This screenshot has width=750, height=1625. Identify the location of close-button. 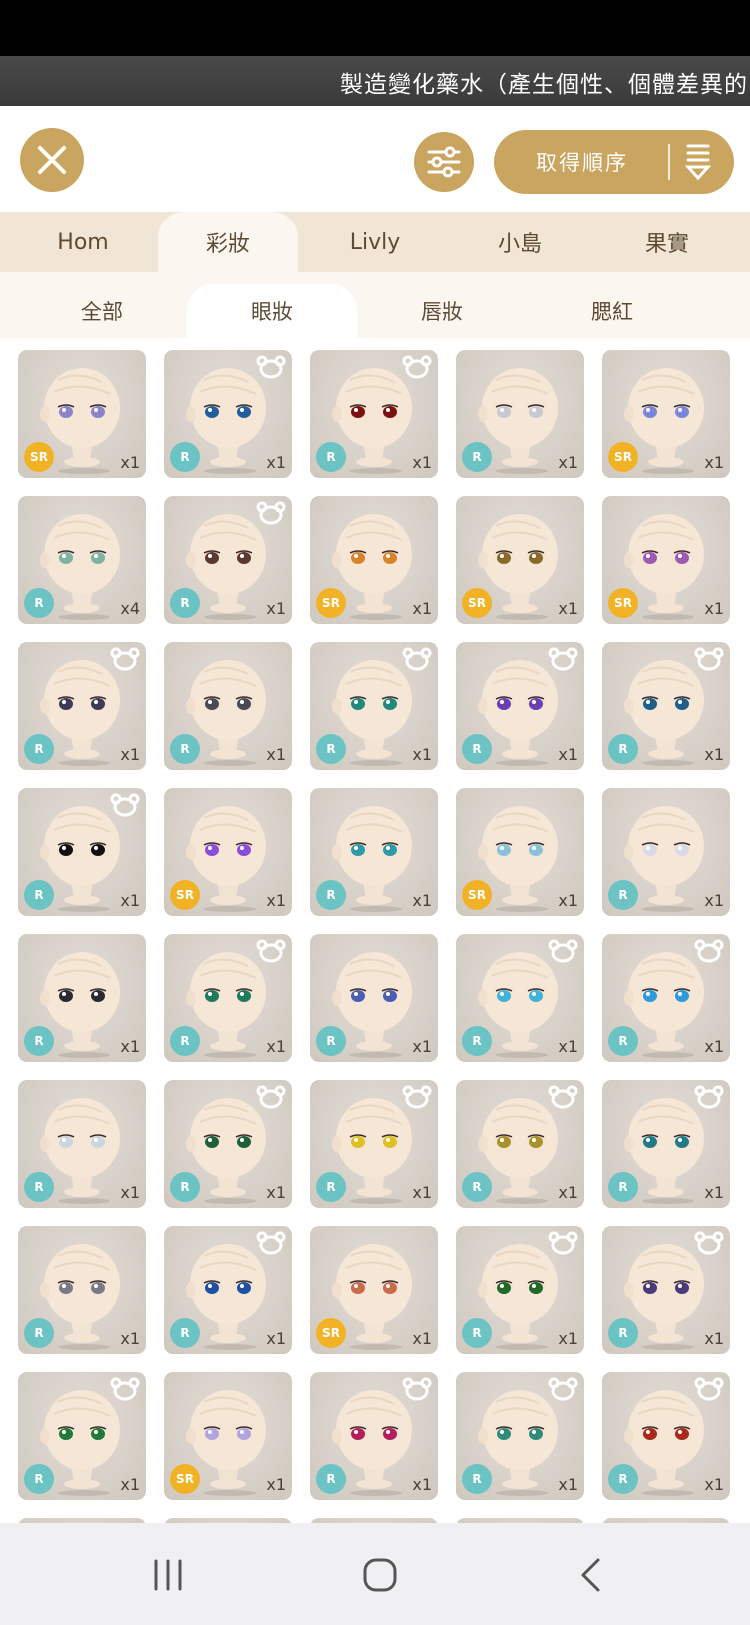
(52, 160).